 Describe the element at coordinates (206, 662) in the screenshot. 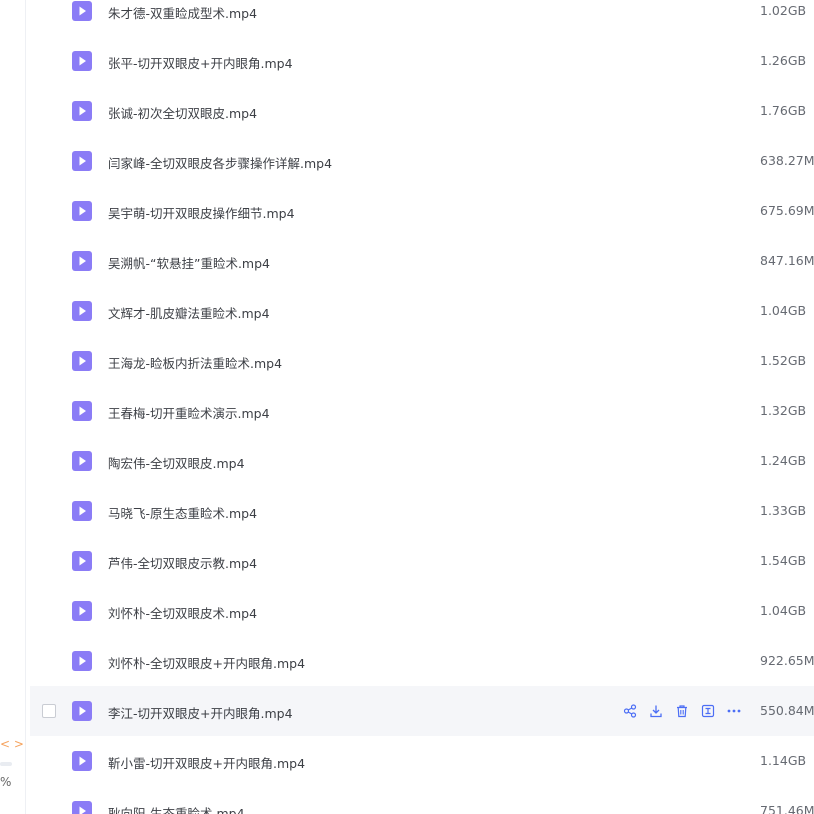

I see `file-name: 刘怀朴-全切双眼皮+开内眼角.mp4` at that location.